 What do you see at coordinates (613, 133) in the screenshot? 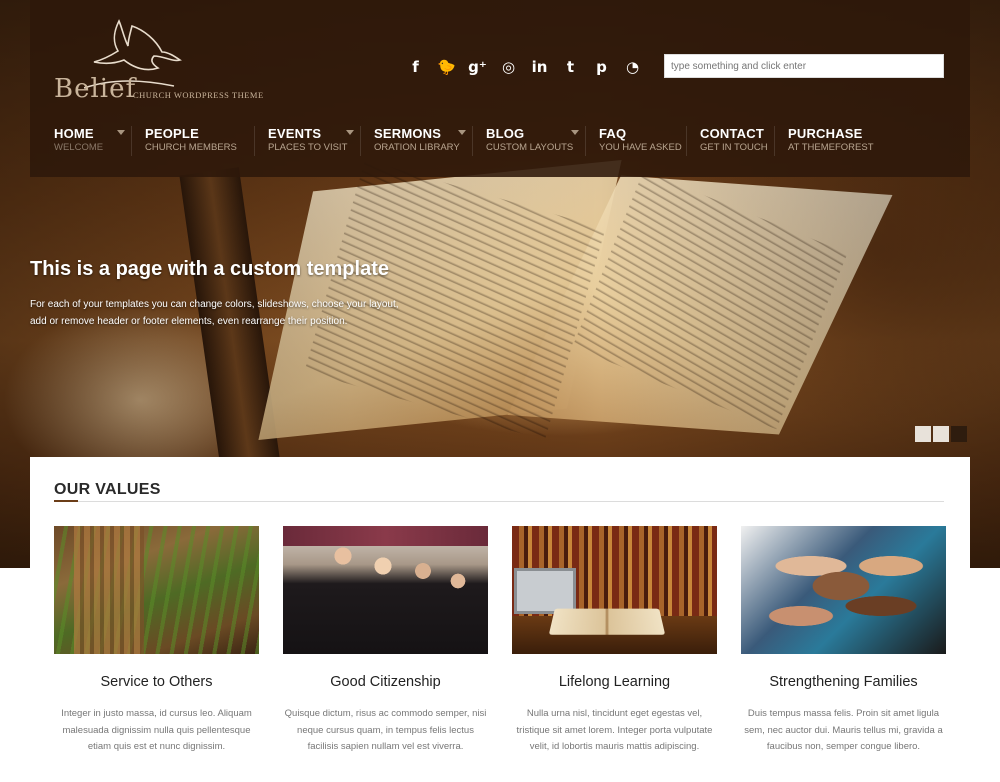
I see `nav-label: FAQ` at bounding box center [613, 133].